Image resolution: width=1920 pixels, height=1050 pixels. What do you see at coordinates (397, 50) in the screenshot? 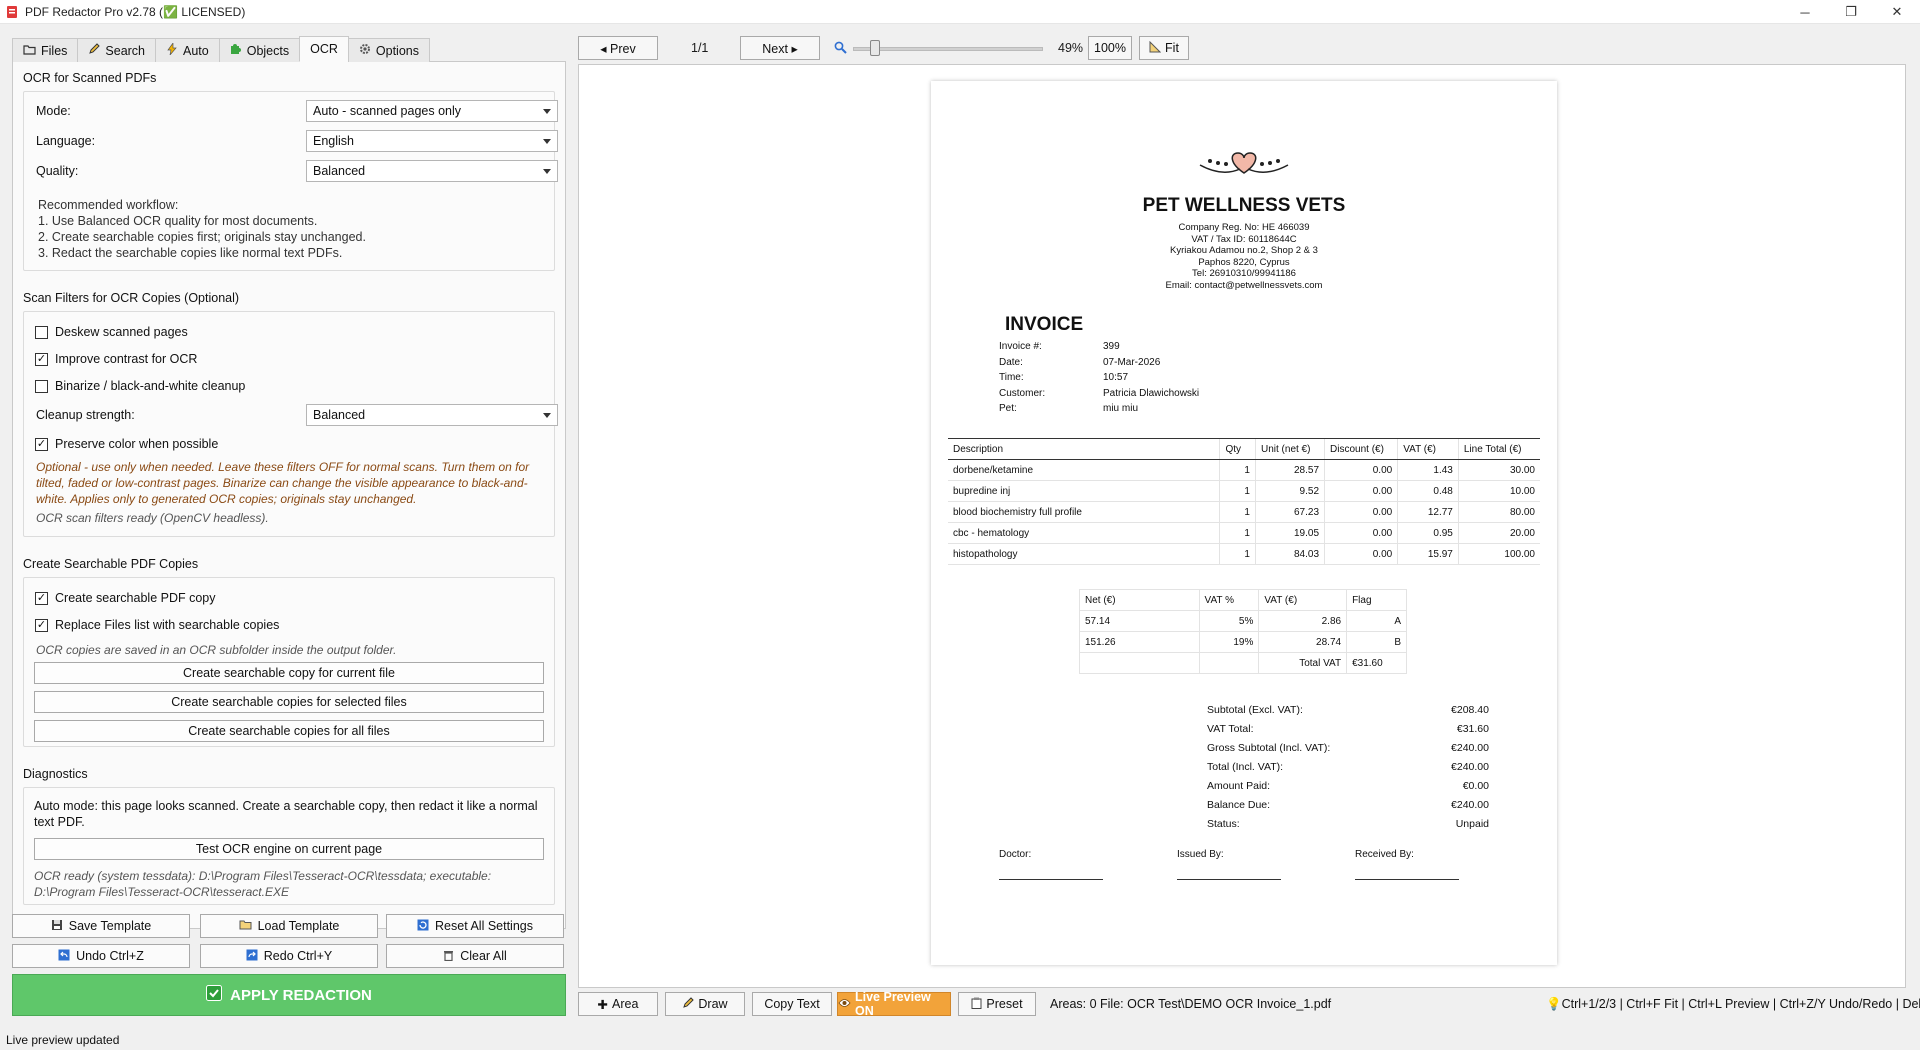
I see `tab-label: Options` at bounding box center [397, 50].